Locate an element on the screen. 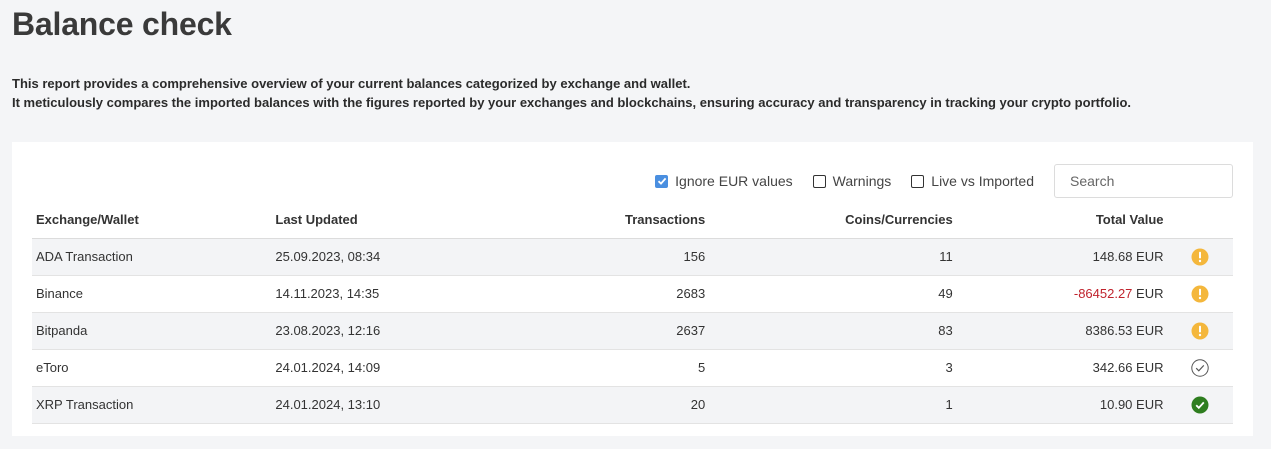 This screenshot has height=449, width=1271. live-vs-imported-label: Live vs Imported is located at coordinates (982, 181).